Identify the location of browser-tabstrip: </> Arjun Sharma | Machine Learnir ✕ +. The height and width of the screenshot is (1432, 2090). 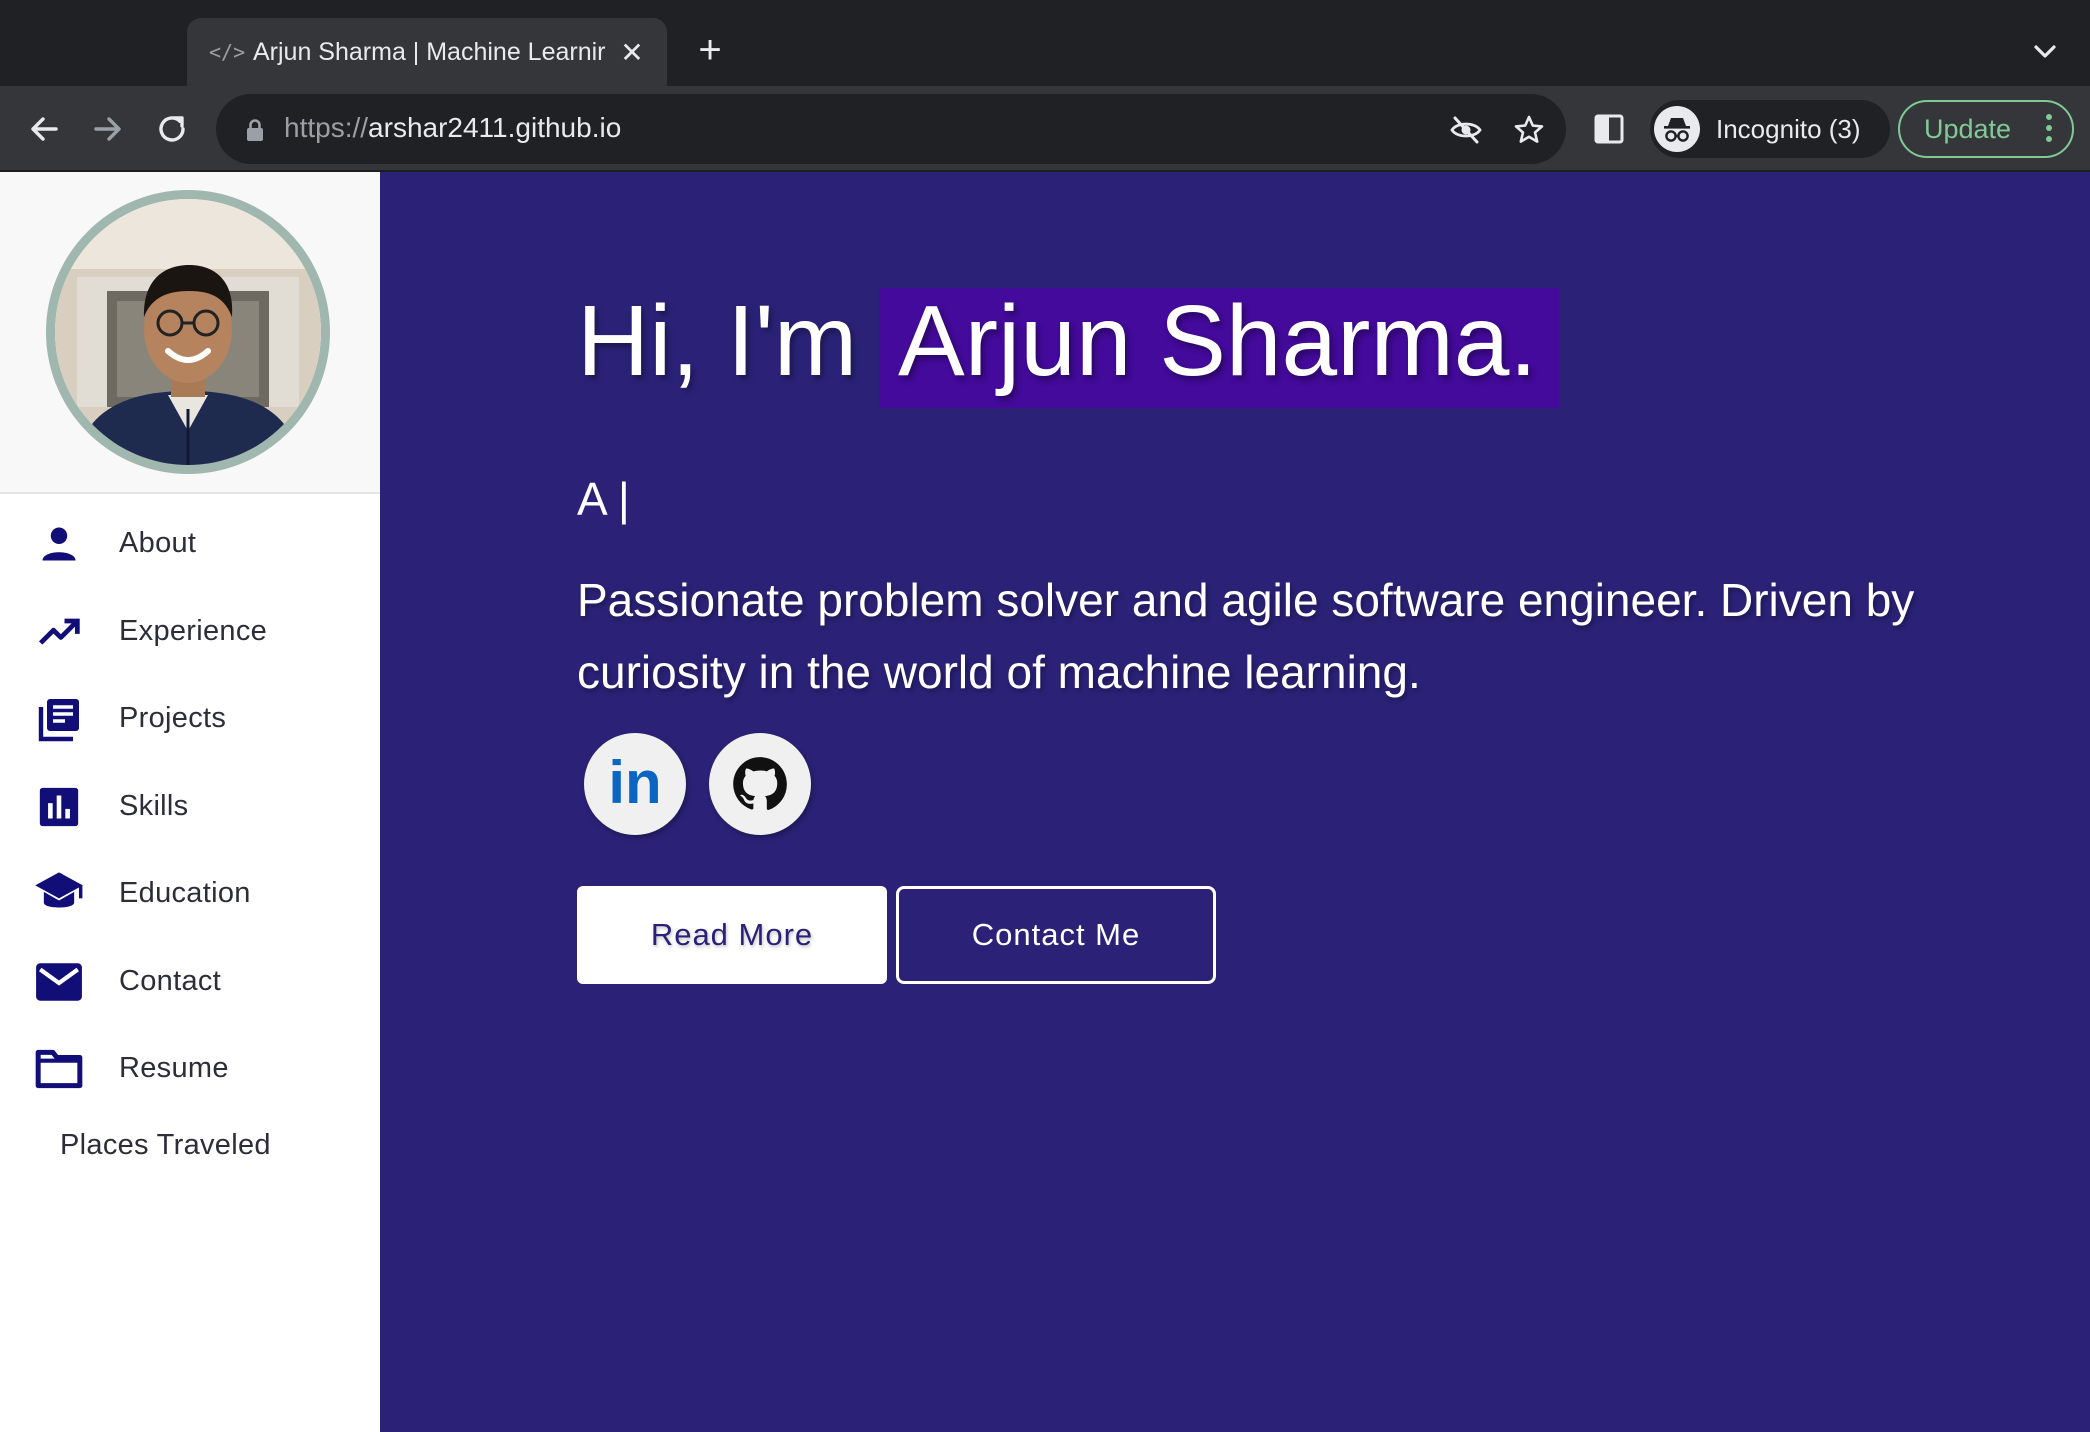
(1045, 43).